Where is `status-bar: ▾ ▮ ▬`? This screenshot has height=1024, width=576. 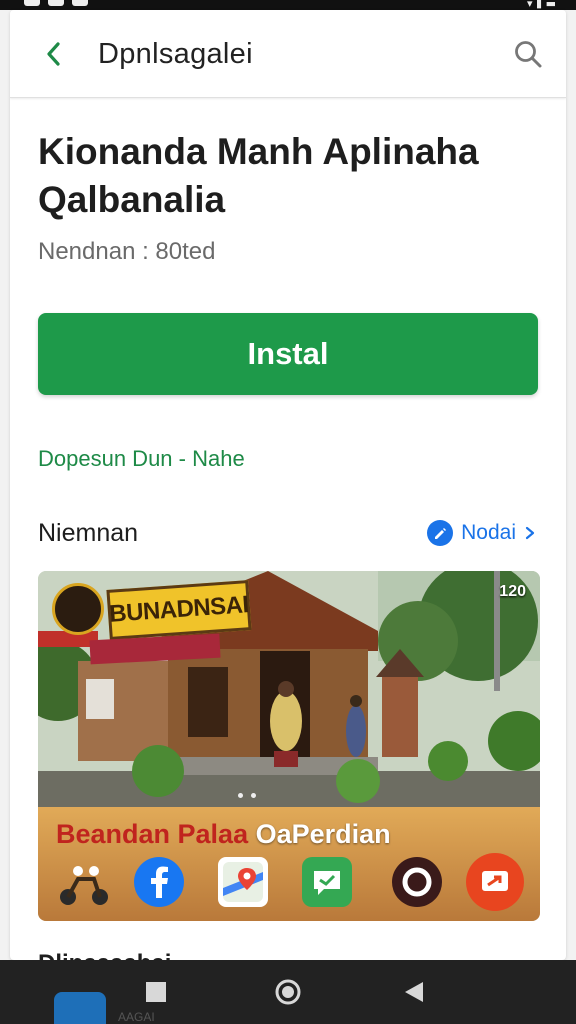 status-bar: ▾ ▮ ▬ is located at coordinates (288, 5).